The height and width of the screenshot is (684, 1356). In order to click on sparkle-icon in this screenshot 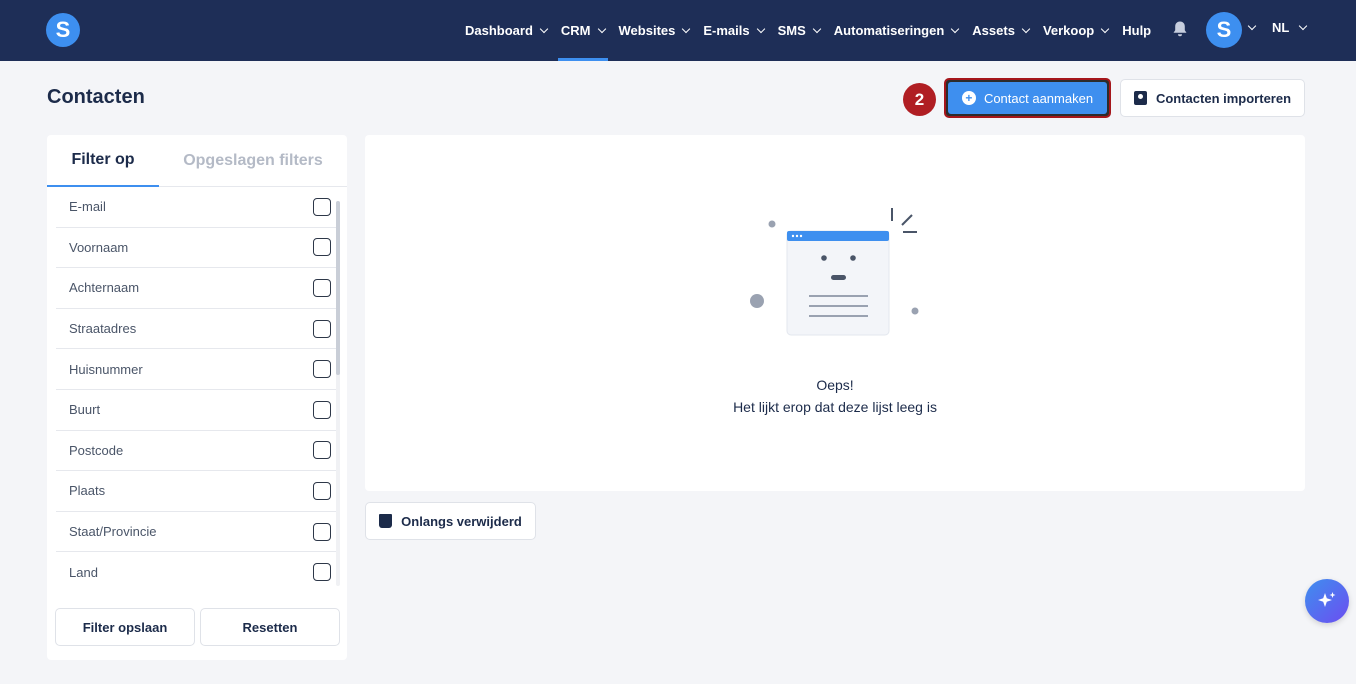, I will do `click(1327, 599)`.